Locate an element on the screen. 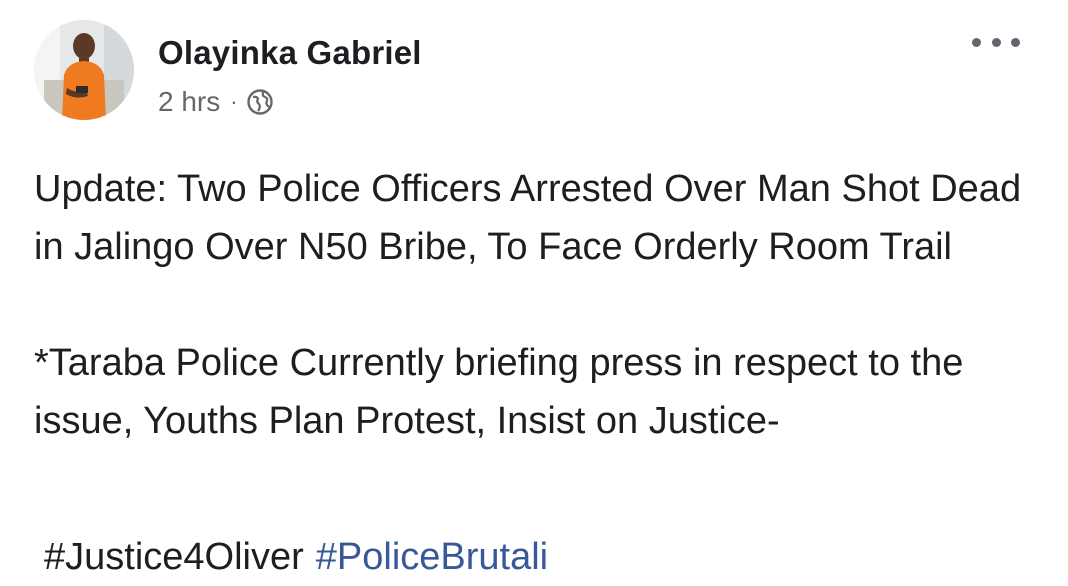 Image resolution: width=1068 pixels, height=586 pixels. avatar-photo is located at coordinates (84, 70).